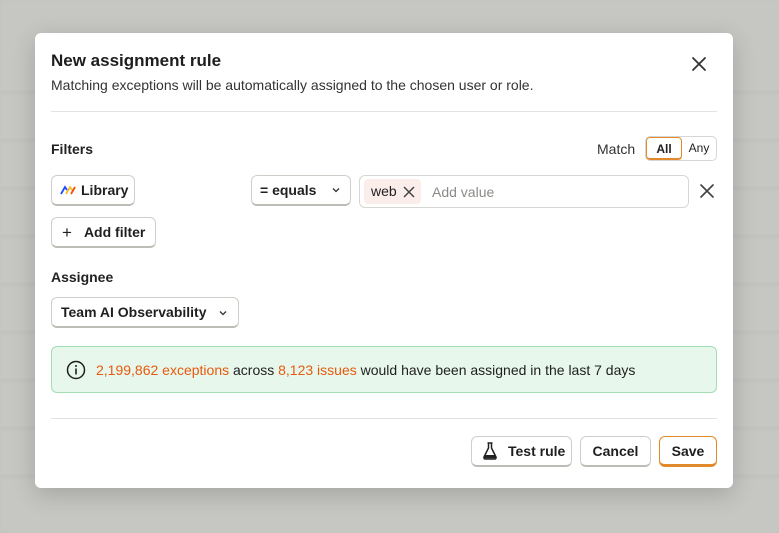 This screenshot has height=533, width=779. Describe the element at coordinates (384, 418) in the screenshot. I see `footer-divider` at that location.